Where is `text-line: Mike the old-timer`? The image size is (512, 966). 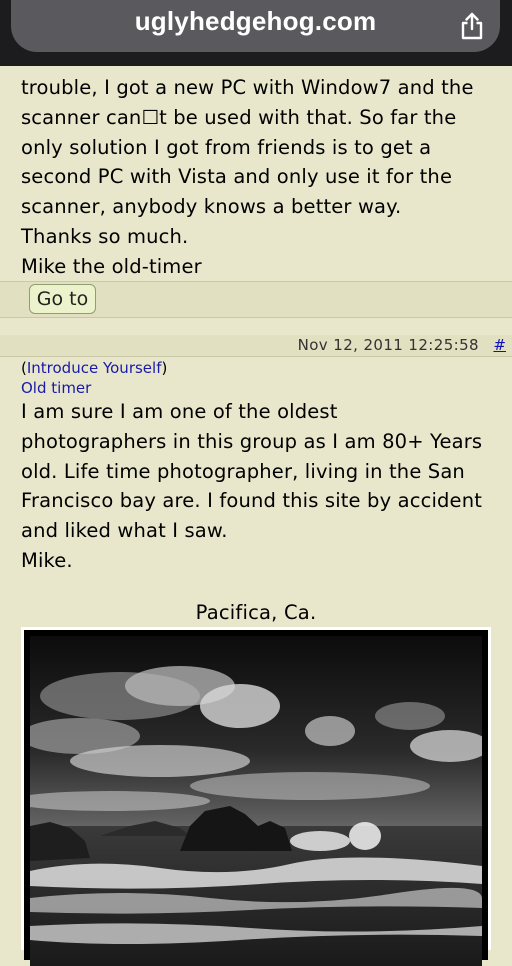
text-line: Mike the old-timer is located at coordinates (111, 266).